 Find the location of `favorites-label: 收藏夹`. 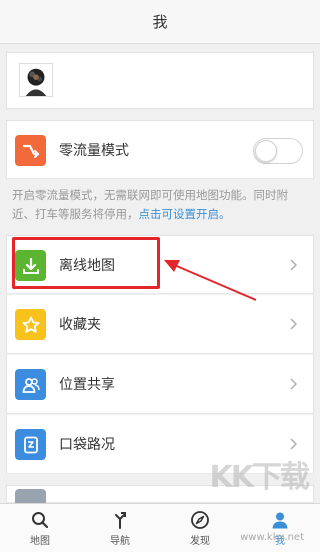

favorites-label: 收藏夹 is located at coordinates (80, 325).